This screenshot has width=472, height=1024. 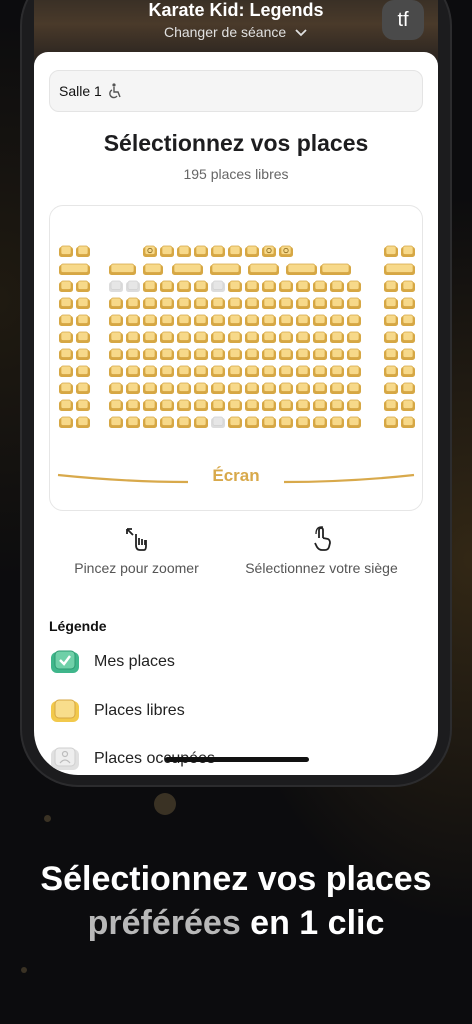 What do you see at coordinates (236, 32) in the screenshot?
I see `change-session-button: Changer de séance` at bounding box center [236, 32].